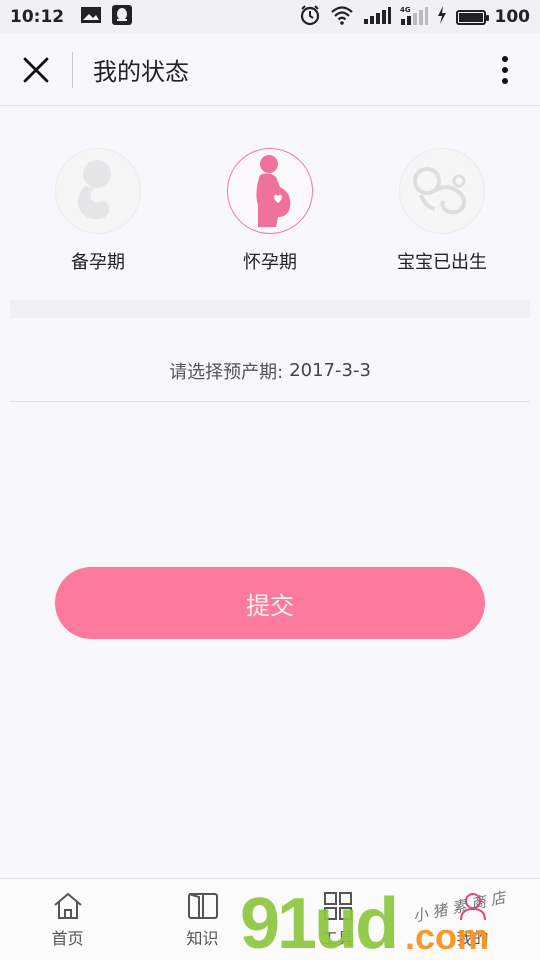 This screenshot has height=960, width=540. Describe the element at coordinates (472, 17) in the screenshot. I see `battery-icon` at that location.